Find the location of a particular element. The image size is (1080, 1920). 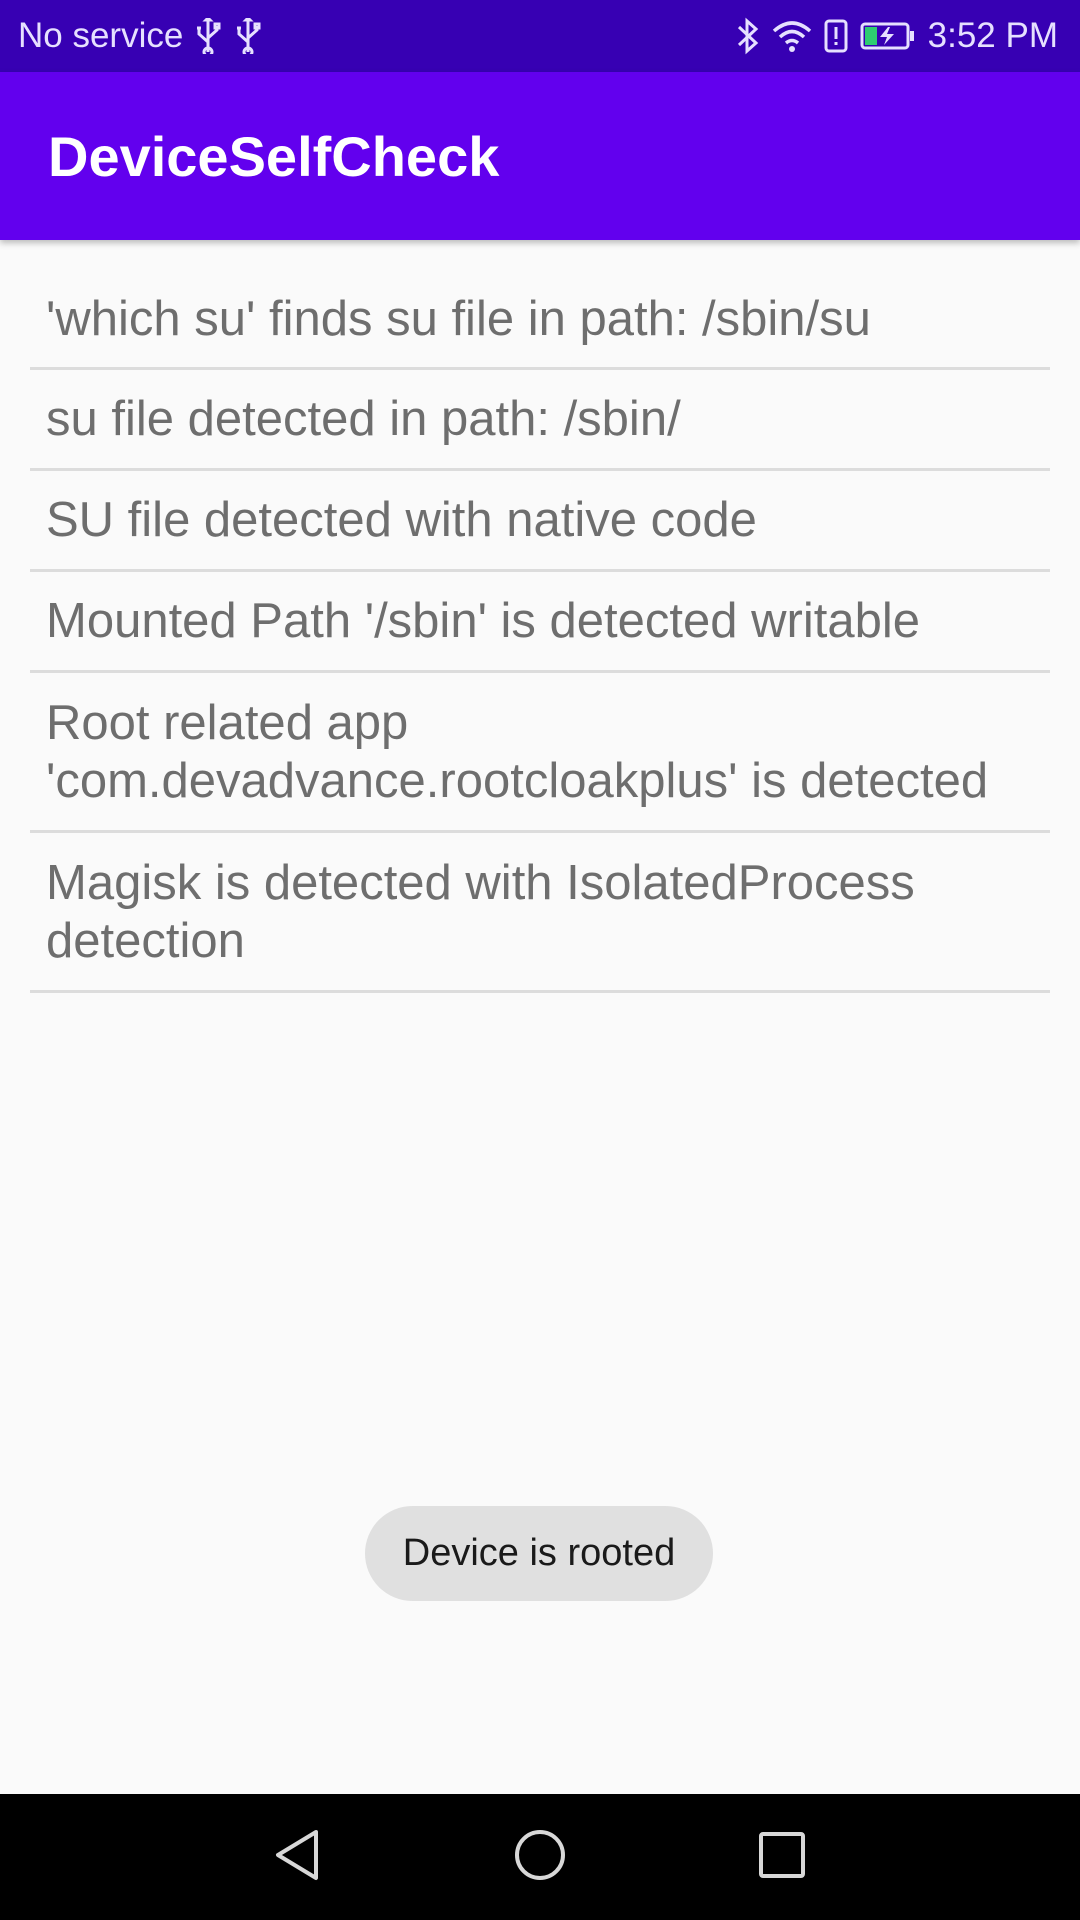

navigation-bar is located at coordinates (540, 1857).